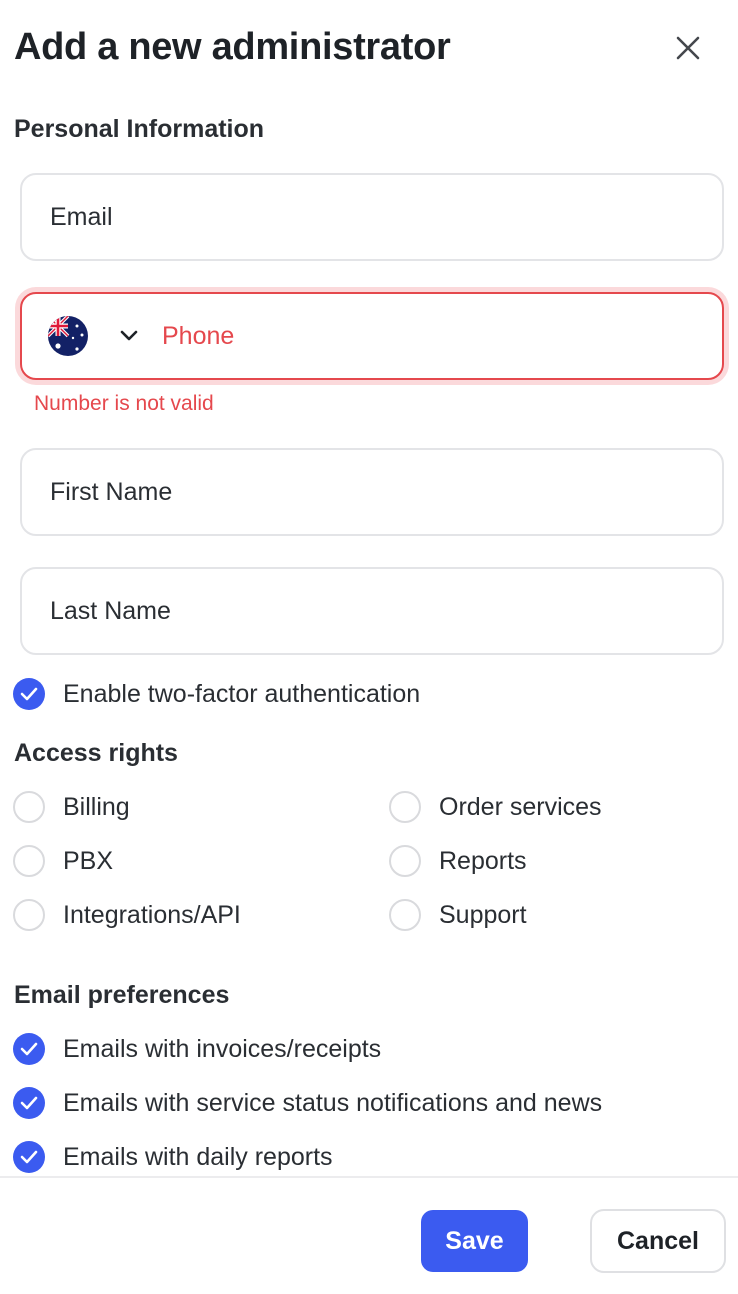 The height and width of the screenshot is (1294, 738). Describe the element at coordinates (139, 129) in the screenshot. I see `personal-information-heading: Personal Information` at that location.